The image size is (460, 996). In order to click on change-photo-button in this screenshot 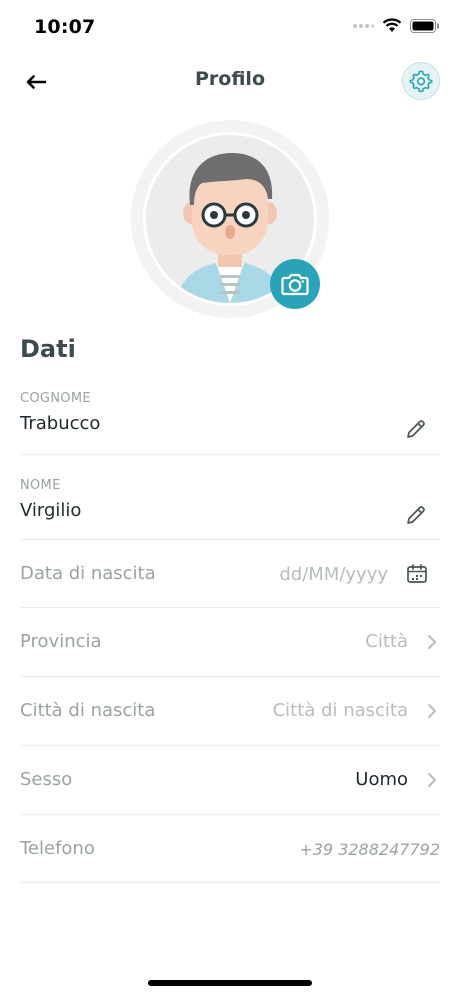, I will do `click(295, 284)`.